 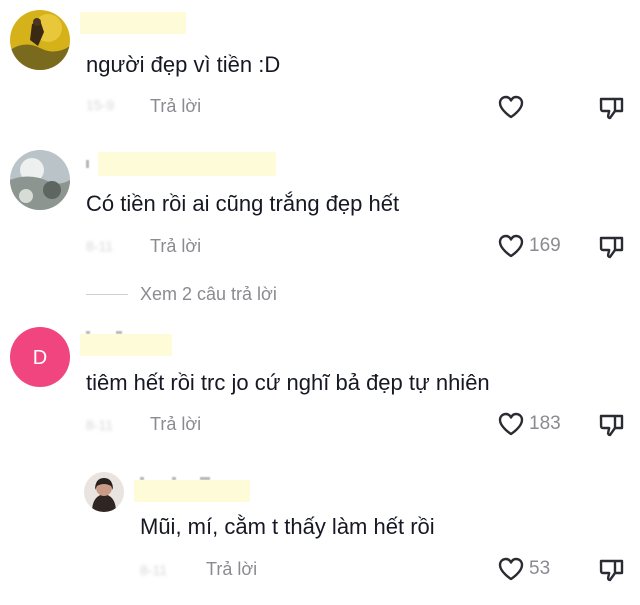 I want to click on like-button: 169, so click(x=529, y=246).